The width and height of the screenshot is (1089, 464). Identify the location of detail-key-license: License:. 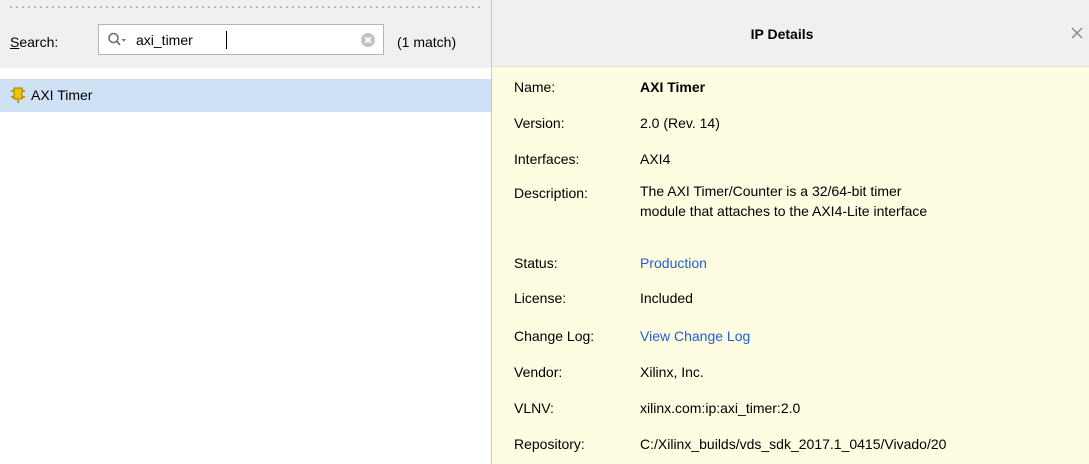
(540, 298).